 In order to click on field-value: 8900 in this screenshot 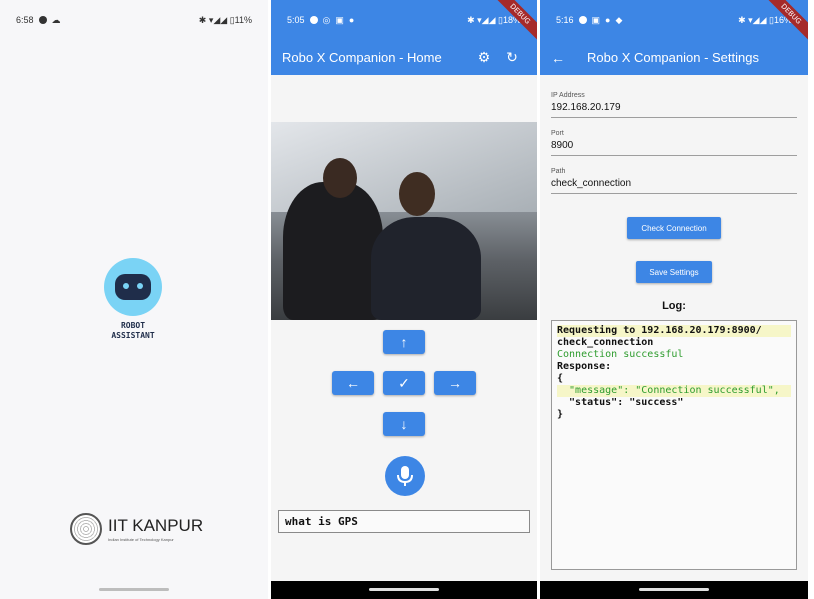, I will do `click(674, 145)`.